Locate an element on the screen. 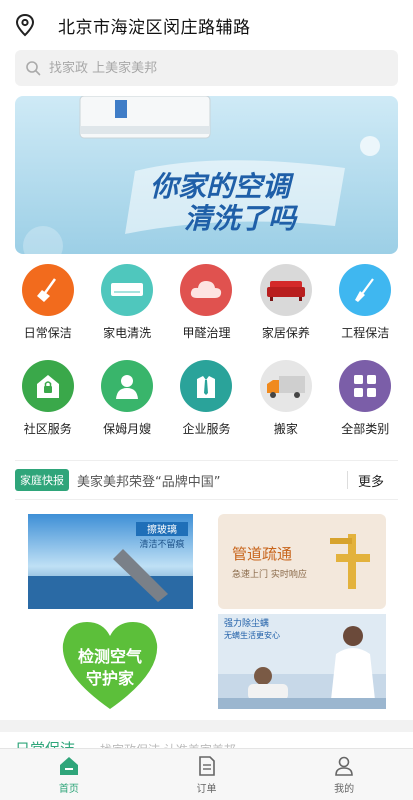 The height and width of the screenshot is (800, 413). sofa-icon is located at coordinates (285, 290).